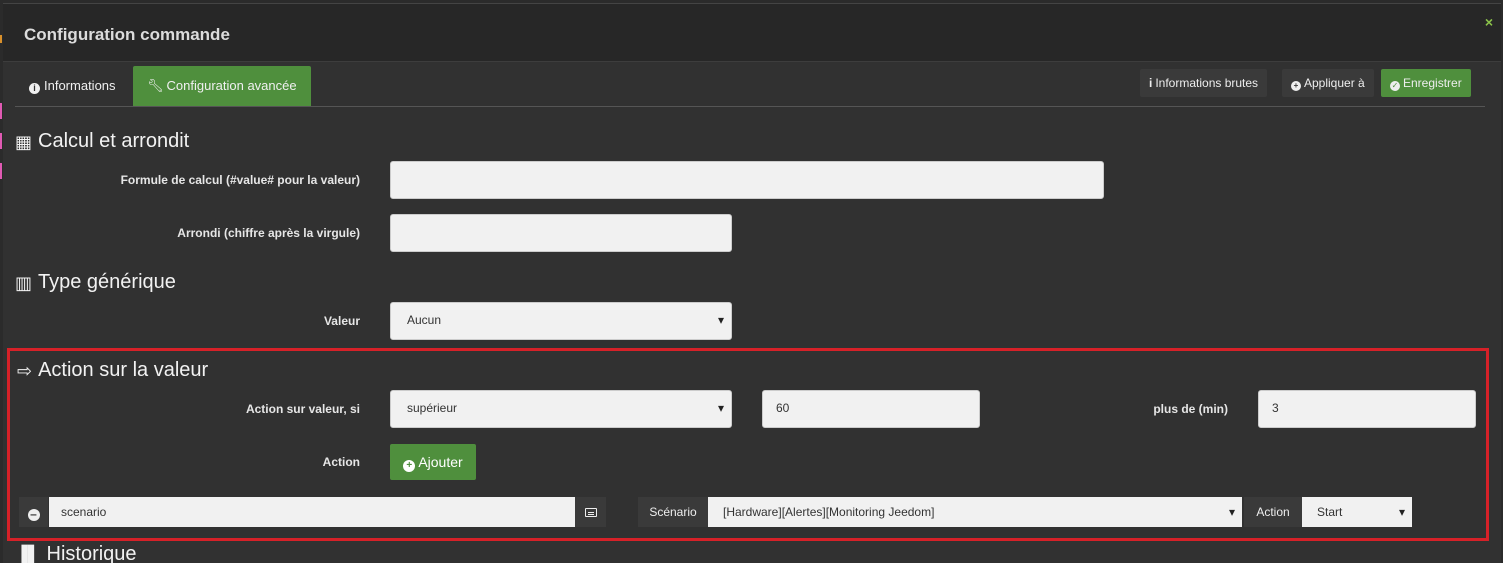 The height and width of the screenshot is (563, 1503). Describe the element at coordinates (829, 512) in the screenshot. I see `select-value: [Hardware][Alertes][Monitoring Jeedom]` at that location.